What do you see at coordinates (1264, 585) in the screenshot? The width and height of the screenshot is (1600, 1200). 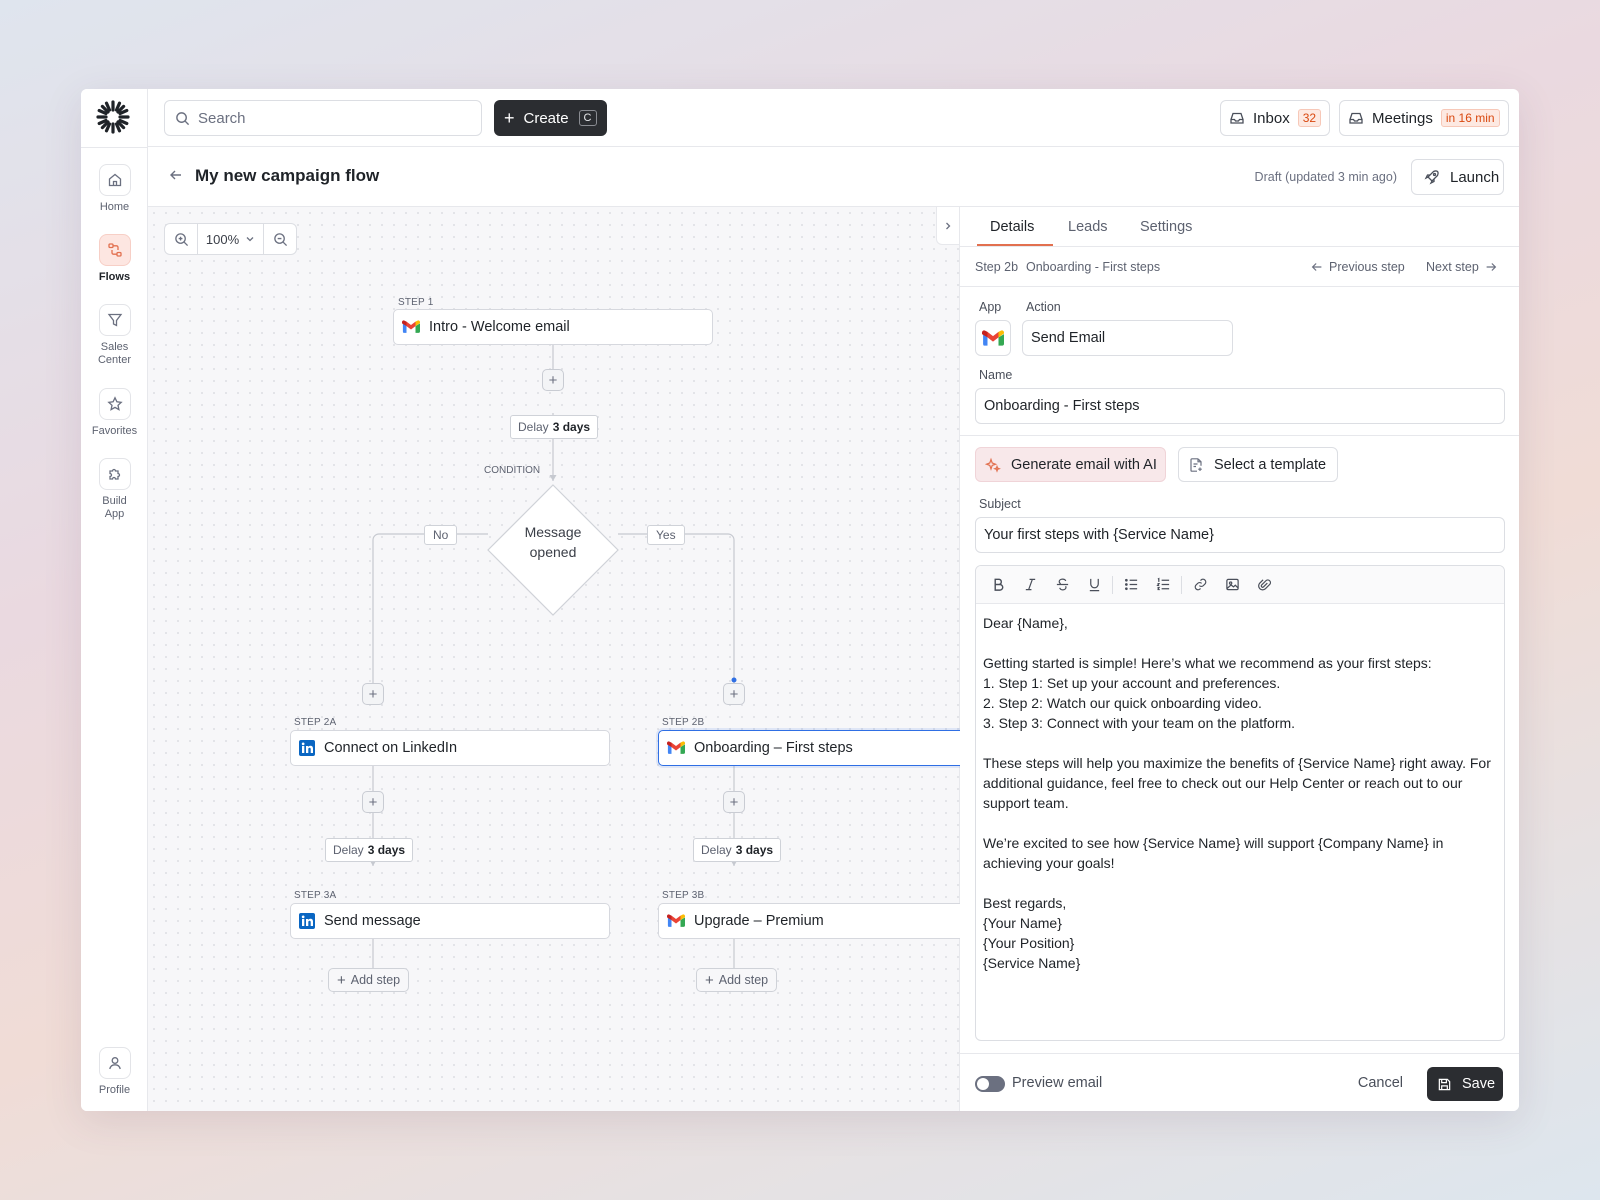 I see `attachment-button` at bounding box center [1264, 585].